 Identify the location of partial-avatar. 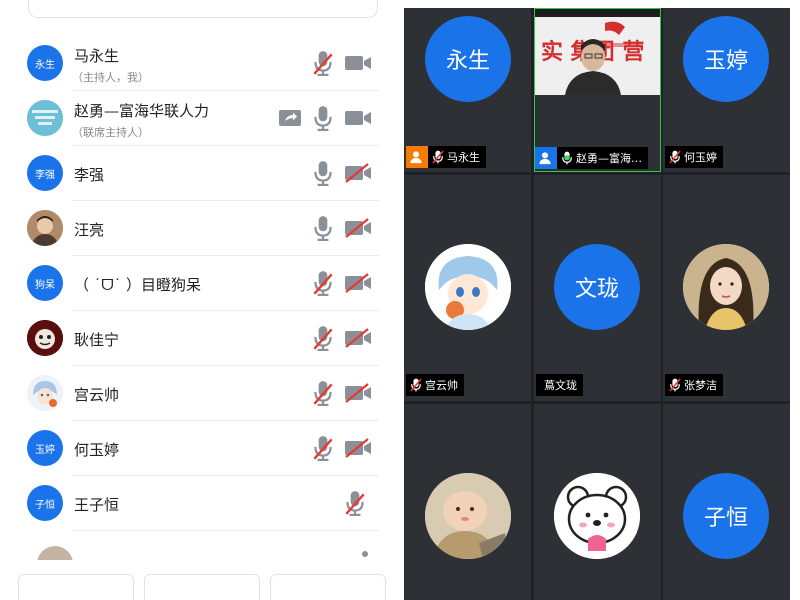
(55, 553).